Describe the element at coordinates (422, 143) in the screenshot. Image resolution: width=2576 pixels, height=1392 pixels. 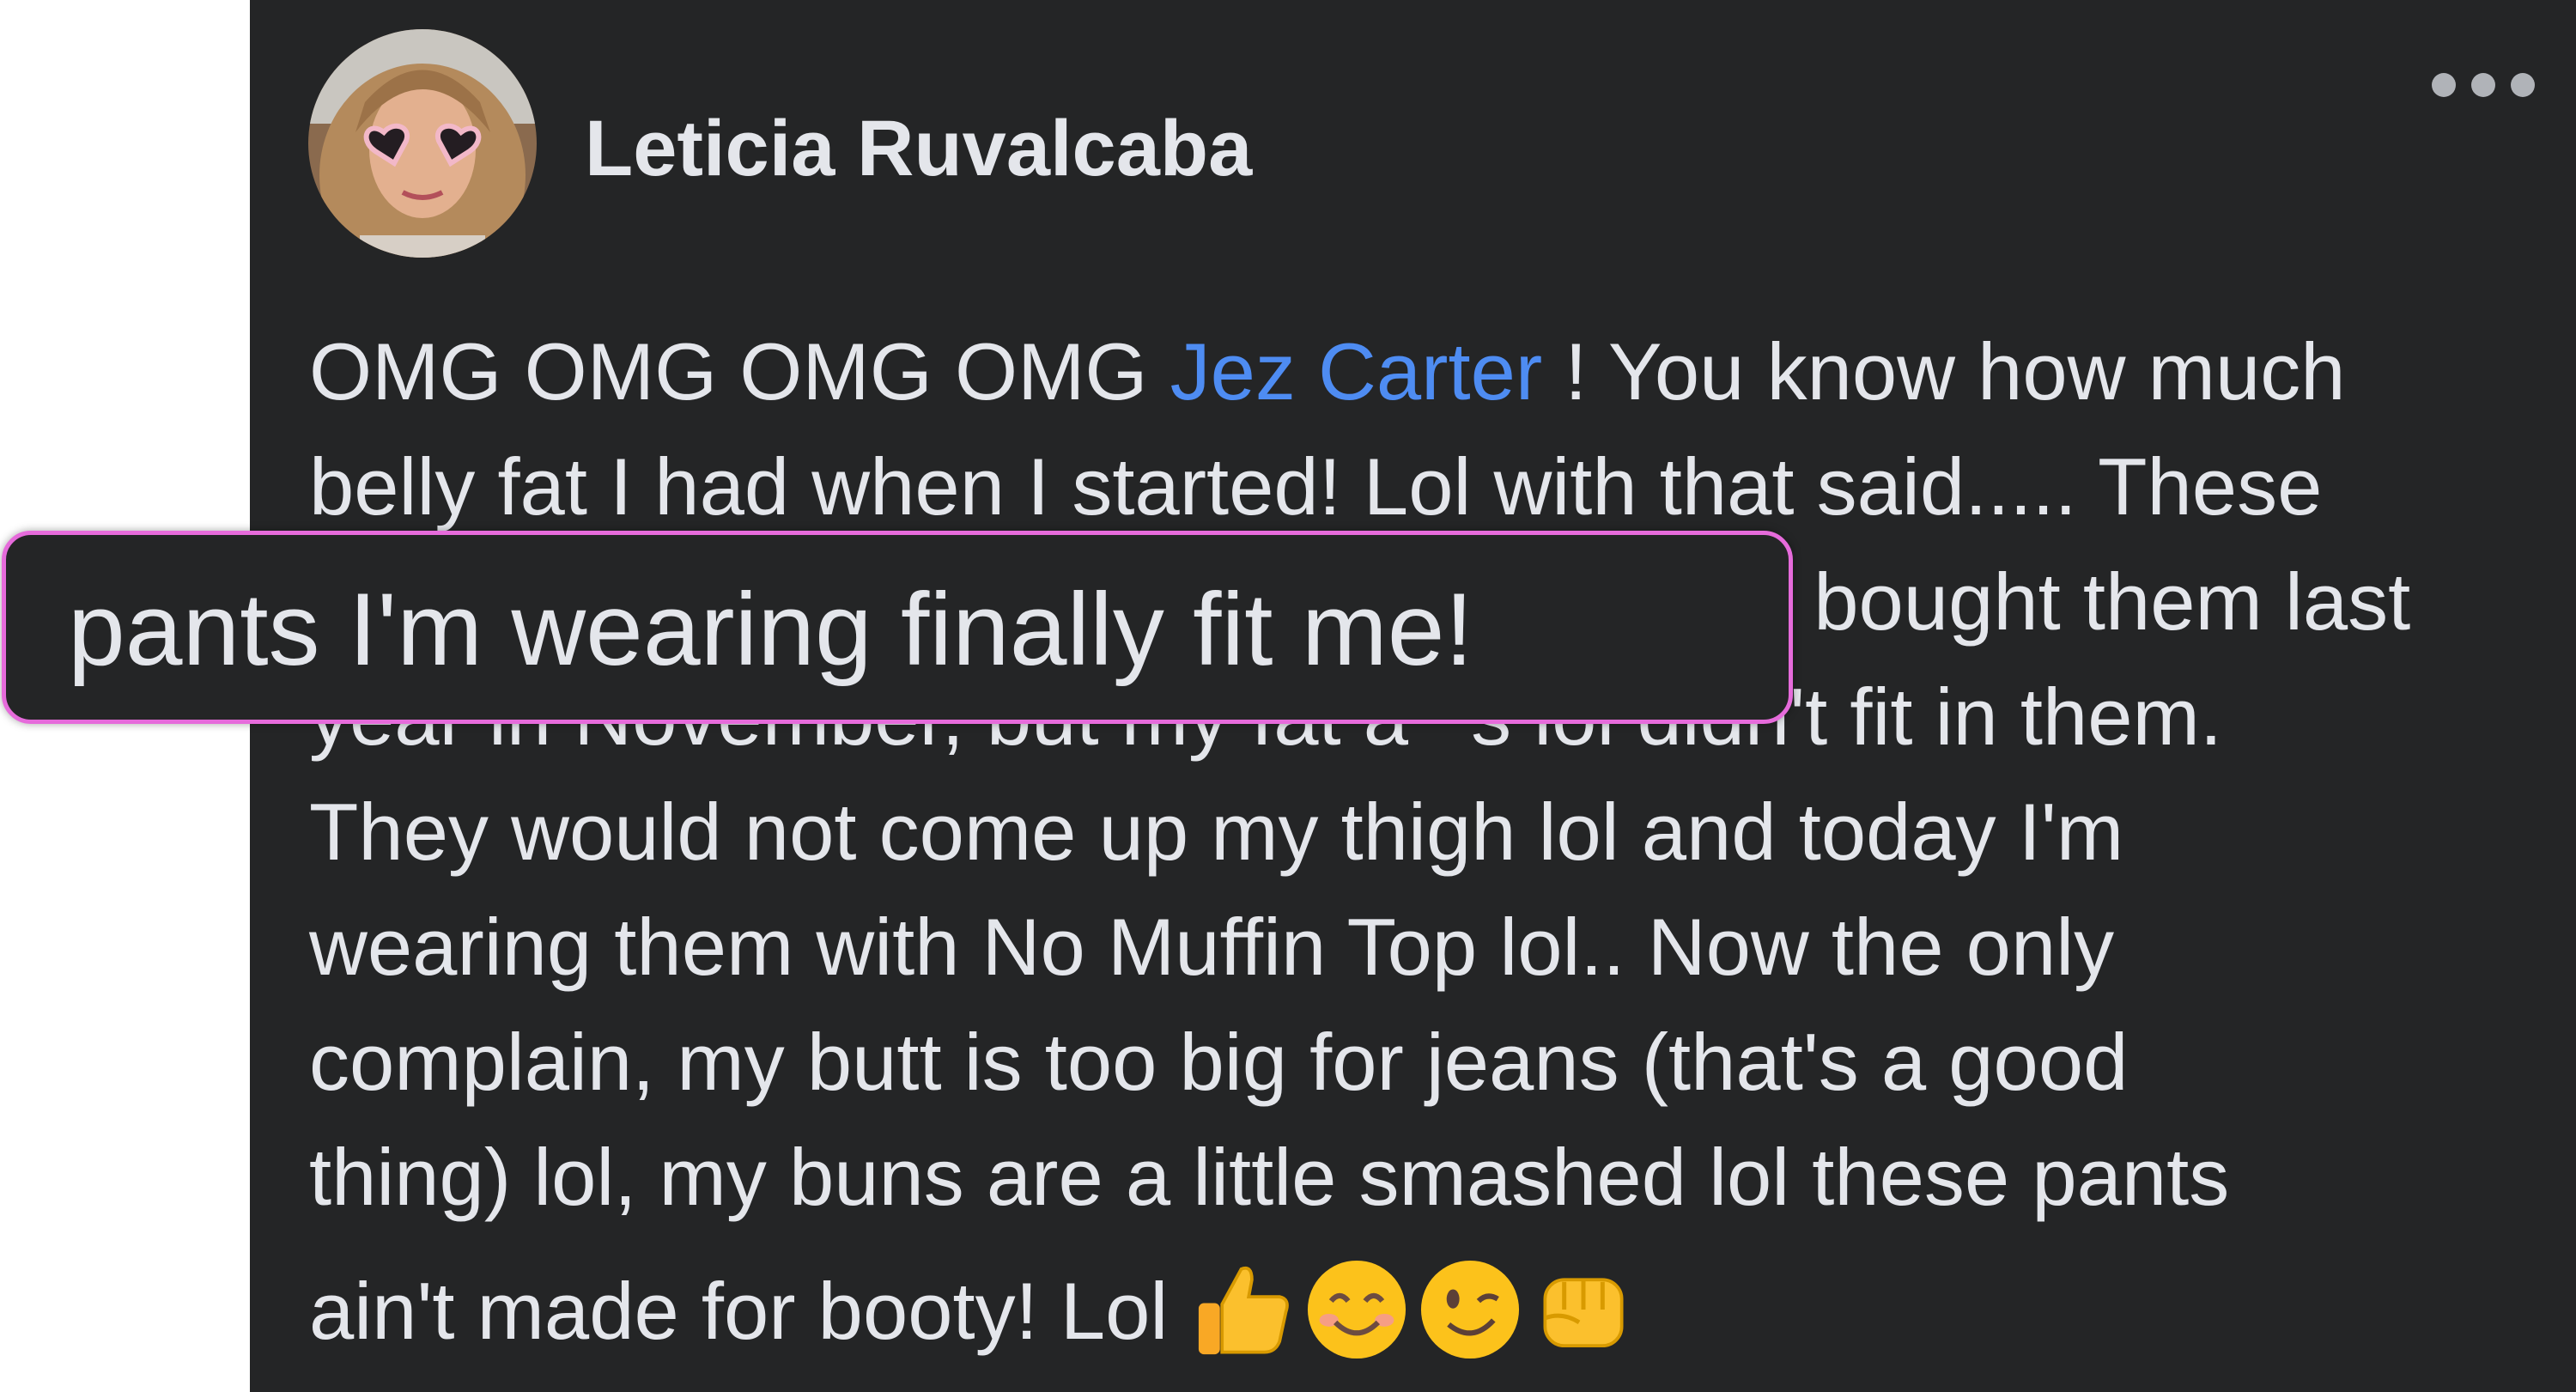
I see `author-avatar` at that location.